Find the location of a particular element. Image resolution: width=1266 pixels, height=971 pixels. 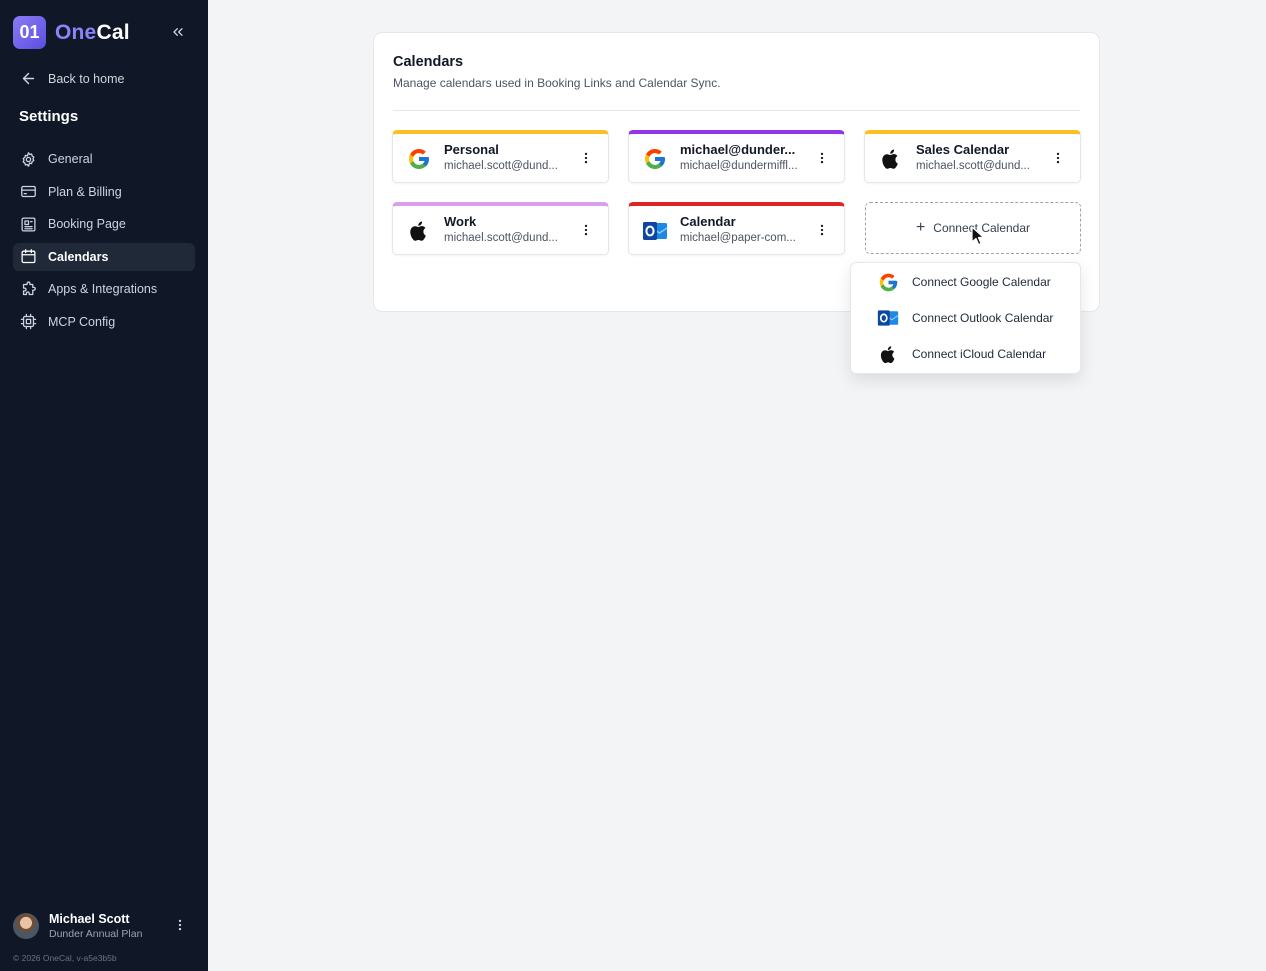

user-plan: Dunder Annual Plan is located at coordinates (96, 934).